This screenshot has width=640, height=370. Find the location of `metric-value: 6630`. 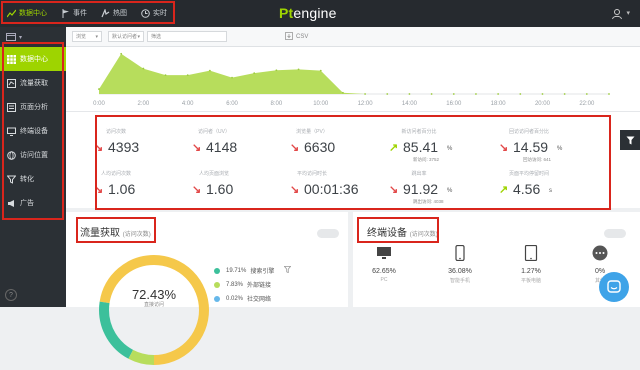

metric-value: 6630 is located at coordinates (320, 147).